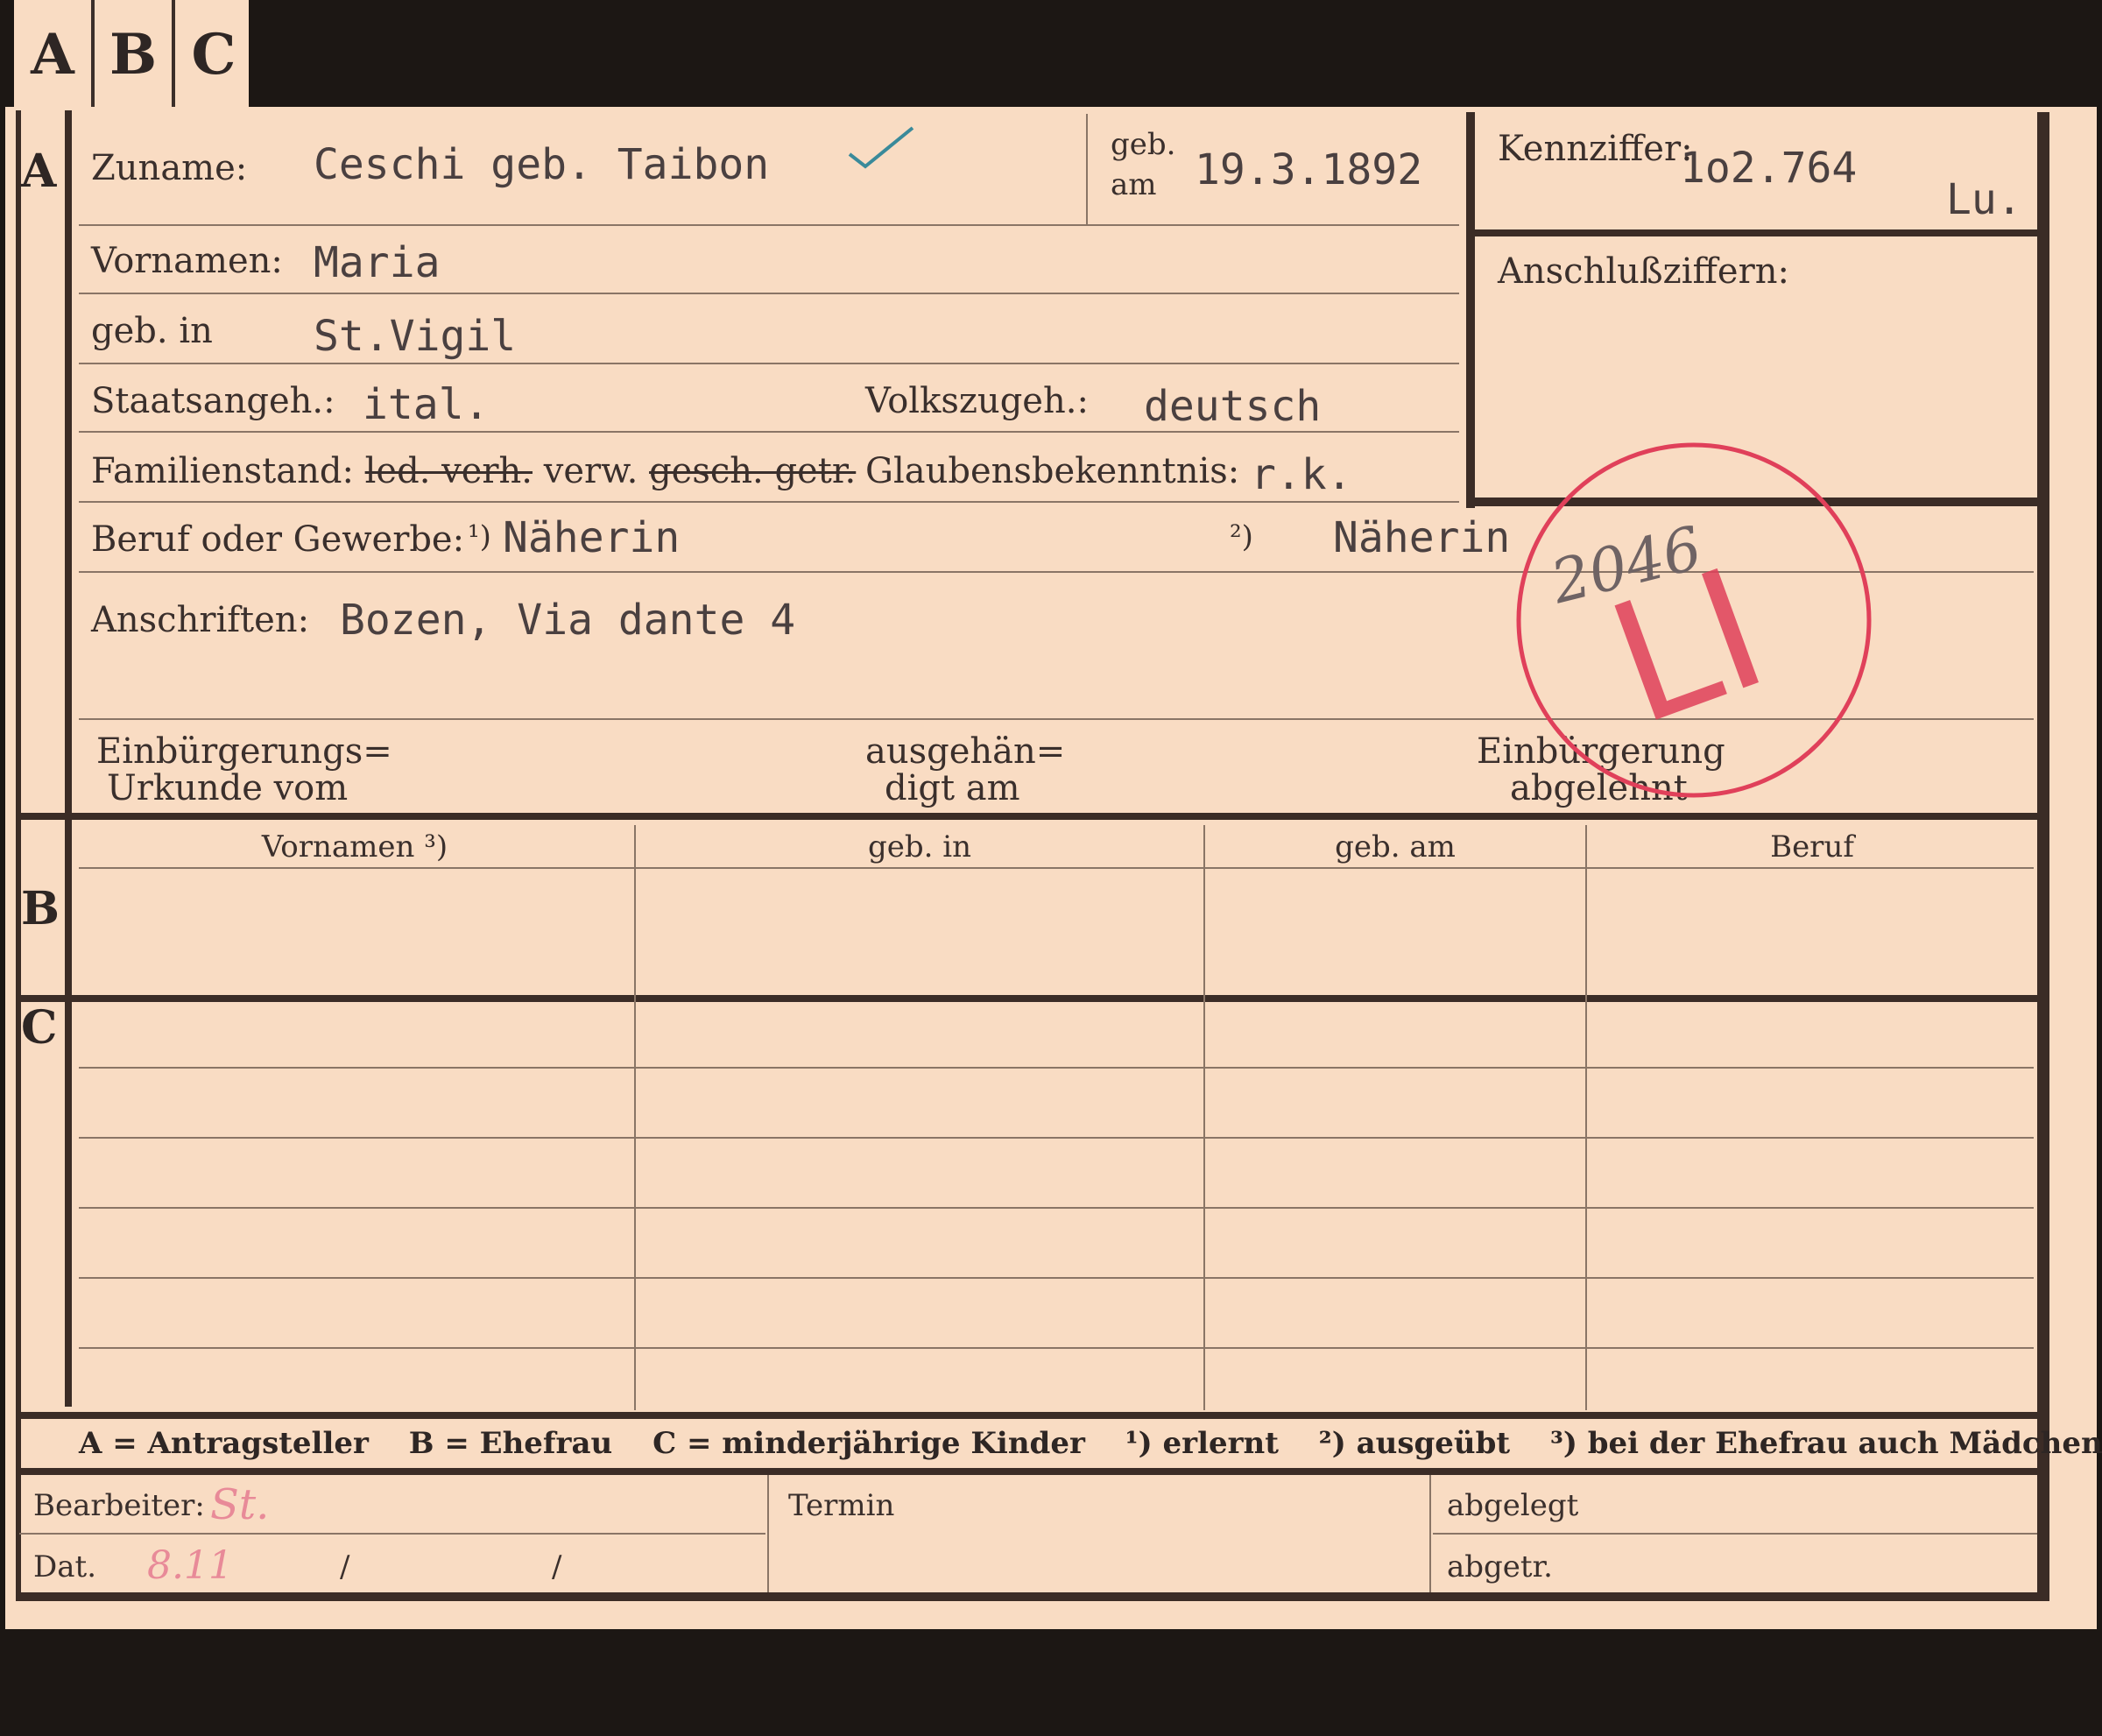  I want to click on legend-bottom-rule, so click(1028, 1471).